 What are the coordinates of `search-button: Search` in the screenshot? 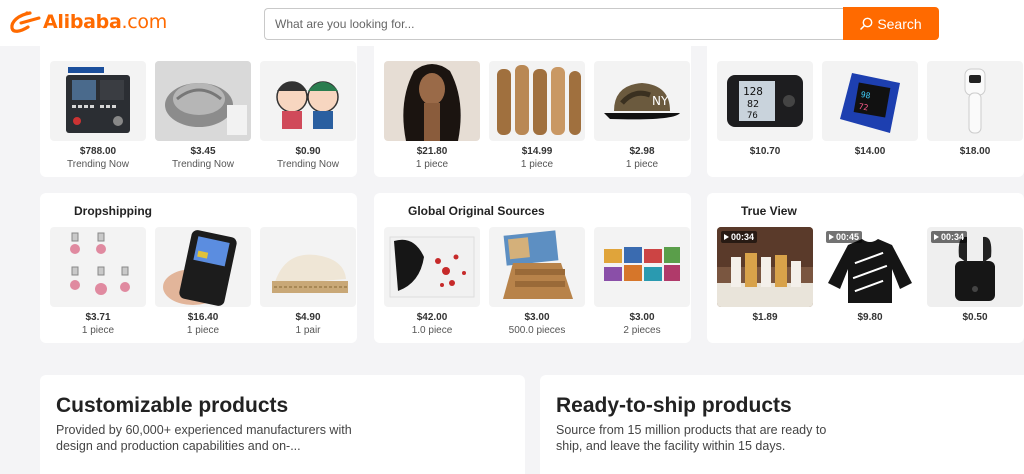 It's located at (891, 23).